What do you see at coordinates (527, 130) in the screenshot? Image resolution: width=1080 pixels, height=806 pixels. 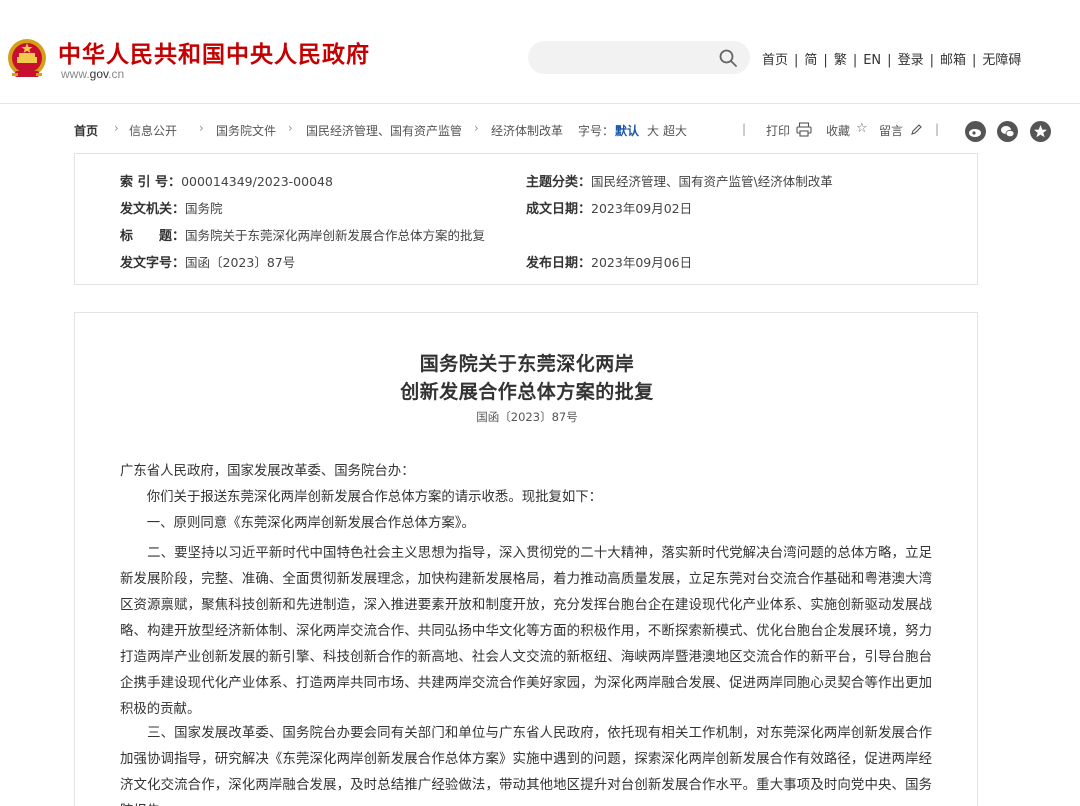 I see `breadcrumb-reform: 经济体制改革` at bounding box center [527, 130].